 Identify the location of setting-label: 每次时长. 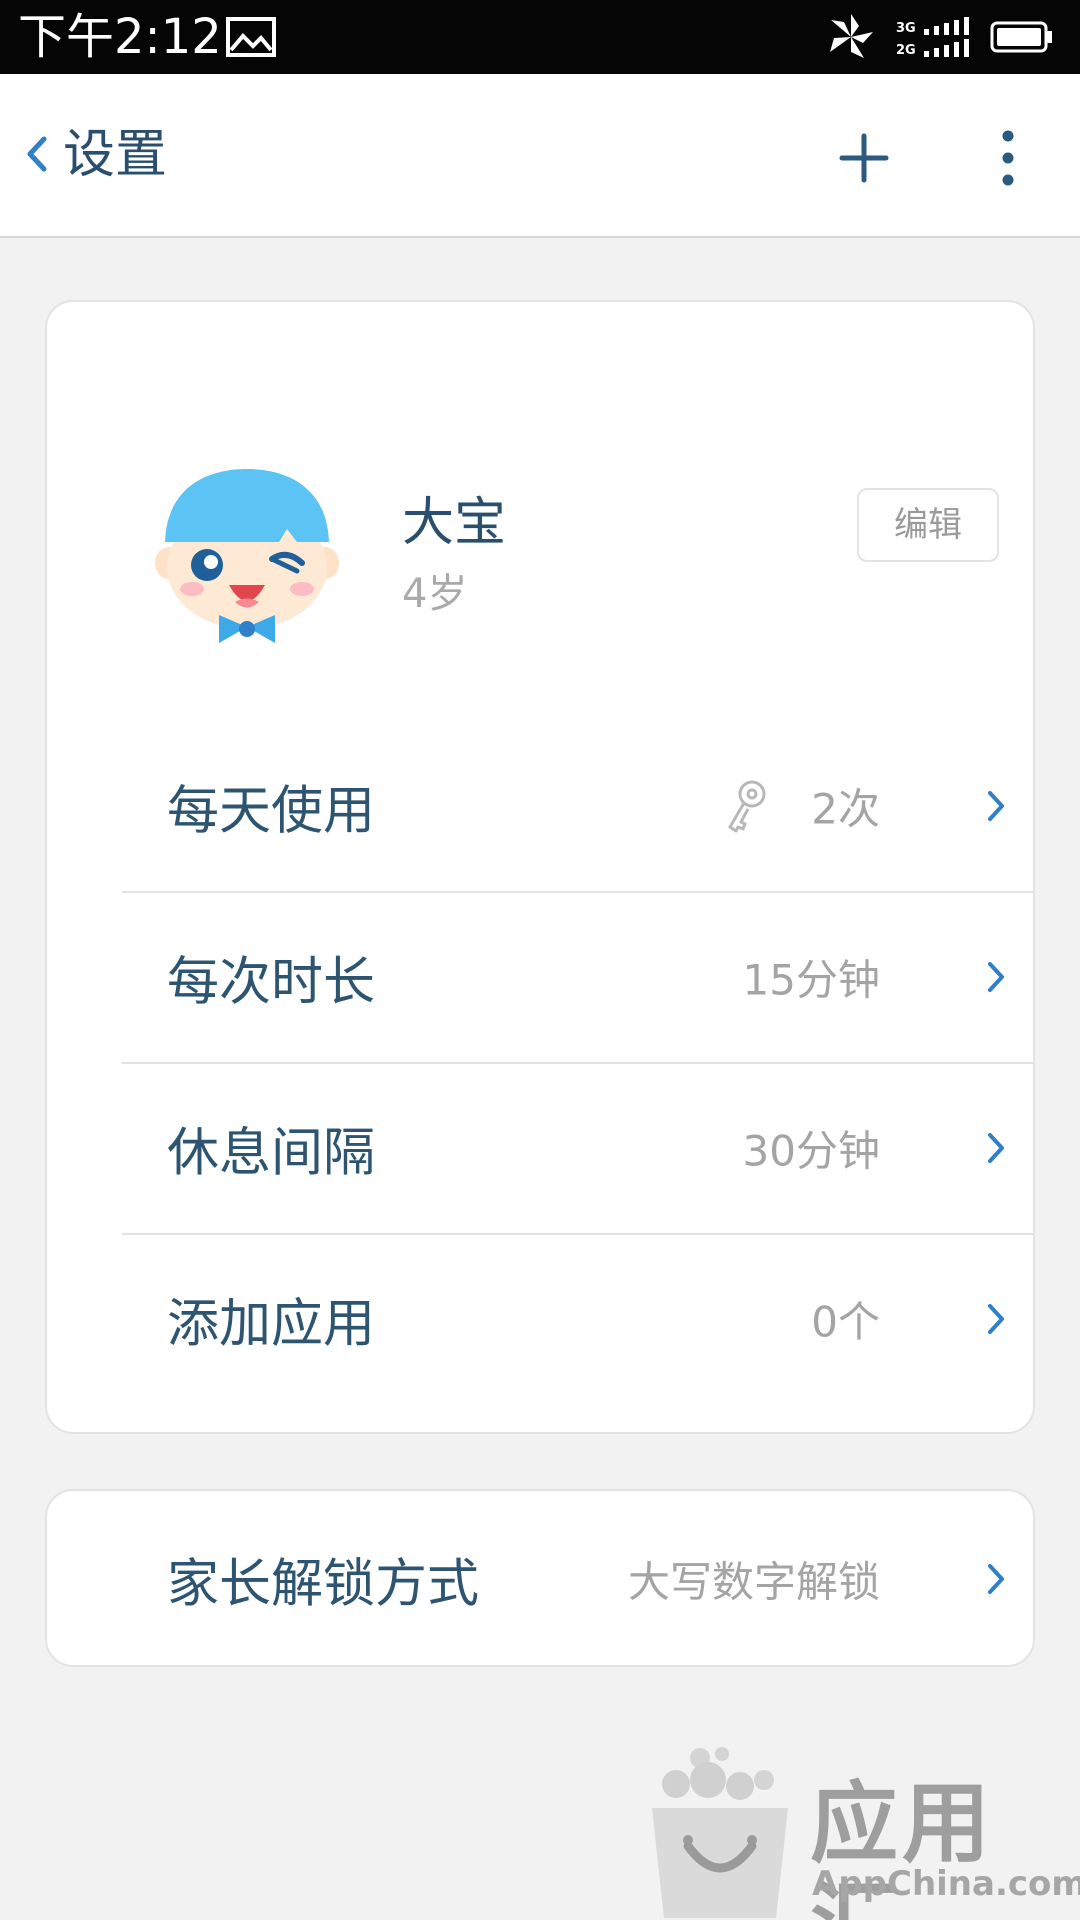
(271, 982).